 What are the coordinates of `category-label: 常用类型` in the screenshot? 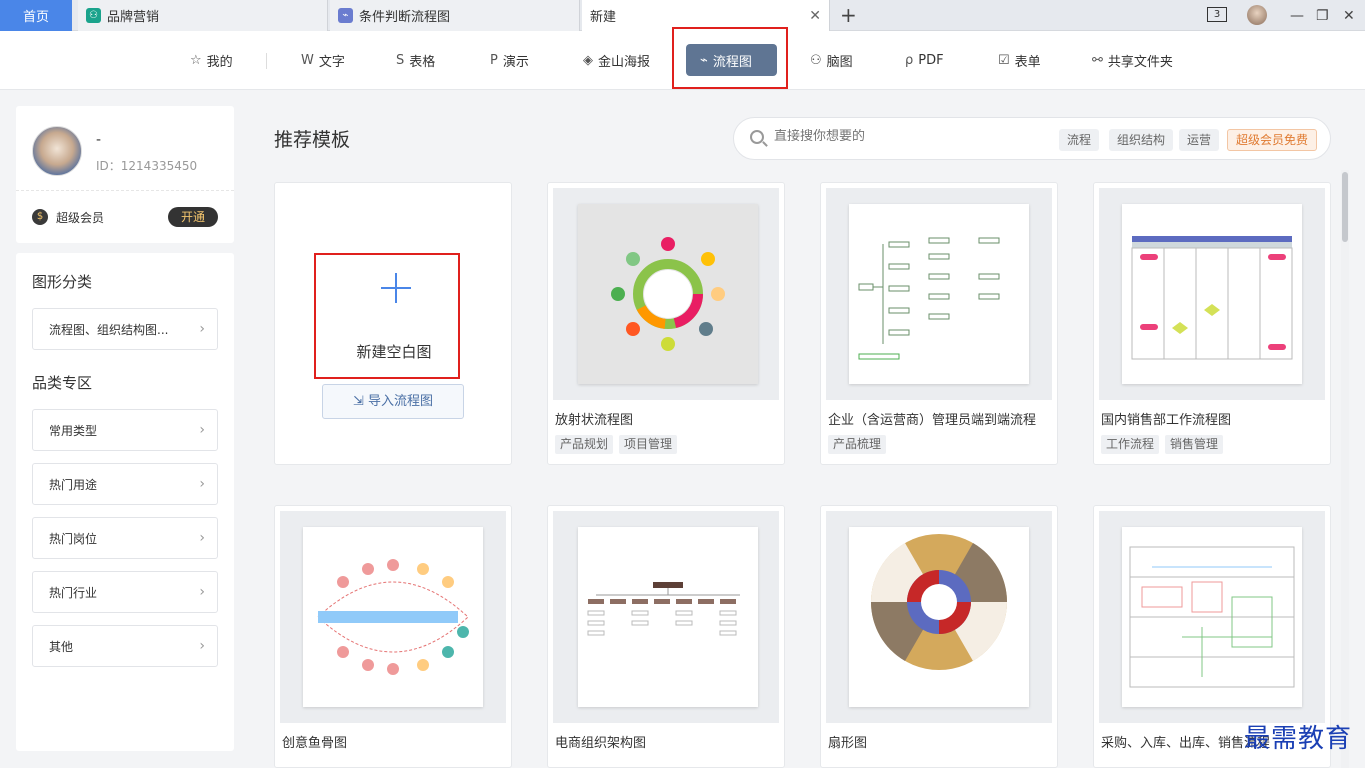 It's located at (73, 430).